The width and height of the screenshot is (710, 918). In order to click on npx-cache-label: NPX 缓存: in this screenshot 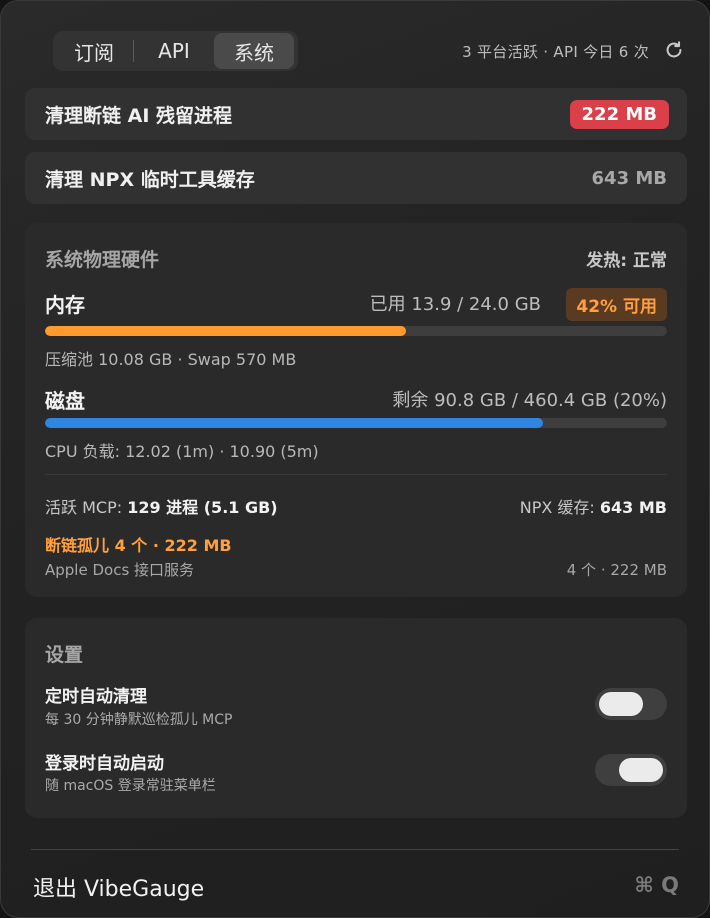, I will do `click(559, 507)`.